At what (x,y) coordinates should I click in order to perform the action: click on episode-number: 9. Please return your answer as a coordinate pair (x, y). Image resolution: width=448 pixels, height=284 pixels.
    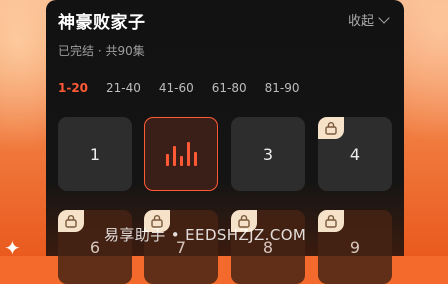
    Looking at the image, I should click on (355, 247).